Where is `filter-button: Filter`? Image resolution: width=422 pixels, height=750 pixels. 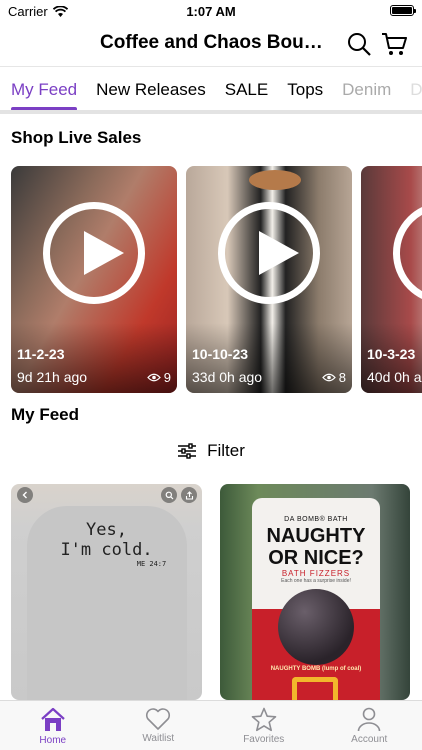 filter-button: Filter is located at coordinates (211, 451).